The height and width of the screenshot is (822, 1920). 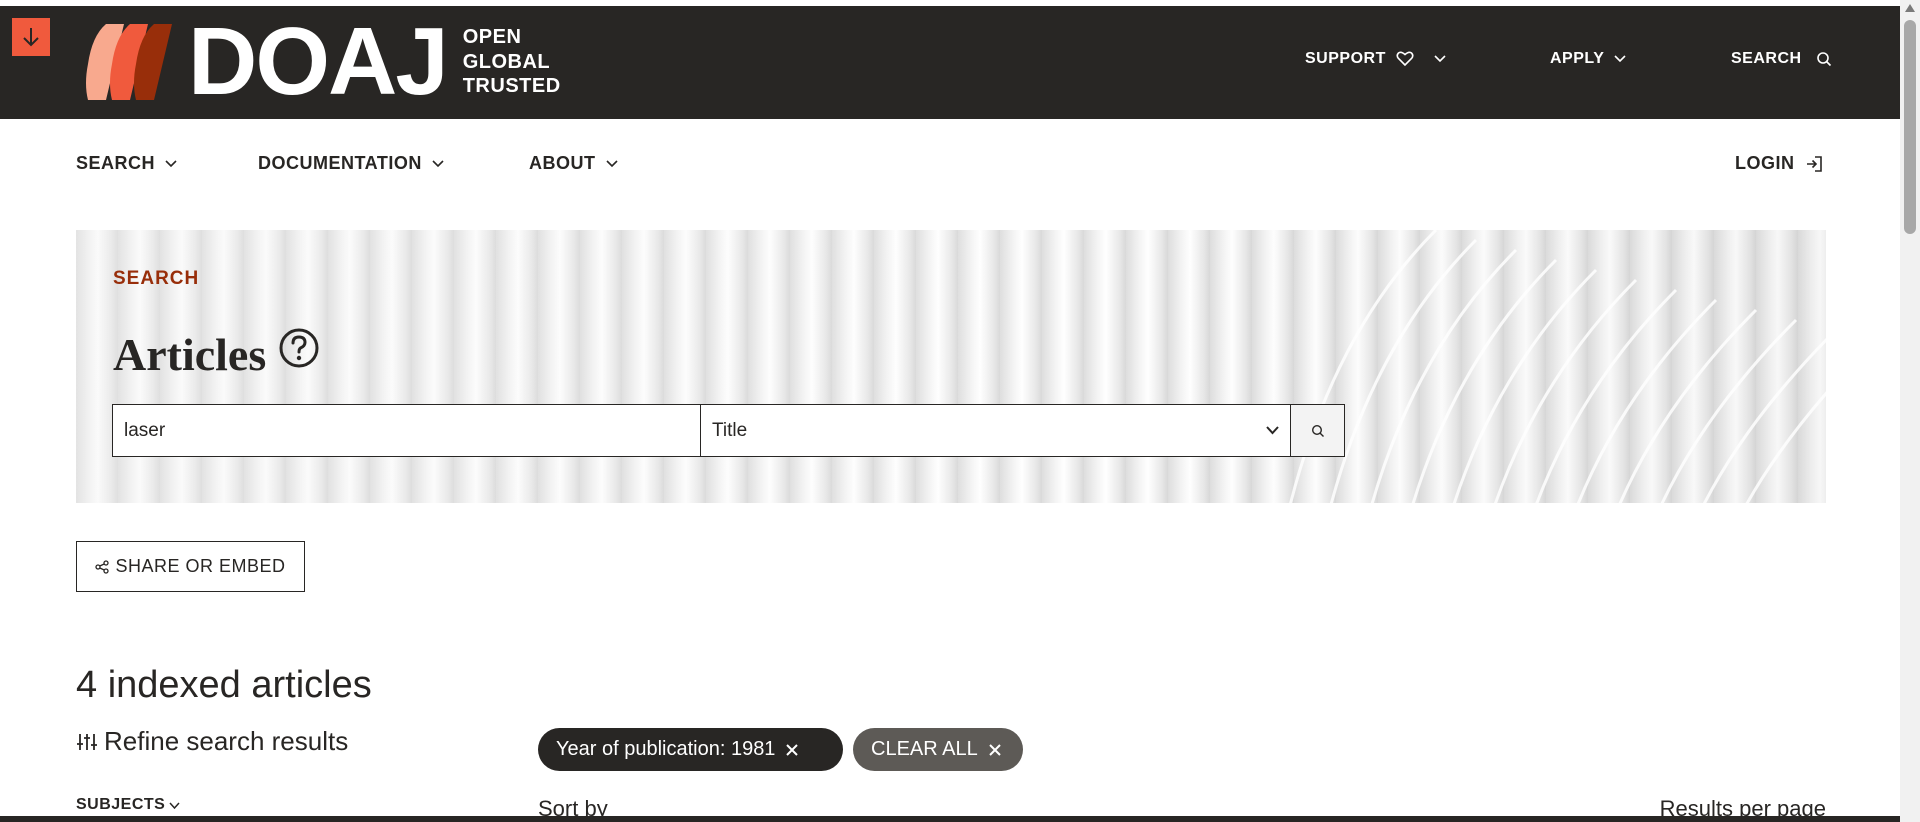 I want to click on nav-search-label: SEARCH, so click(x=116, y=163).